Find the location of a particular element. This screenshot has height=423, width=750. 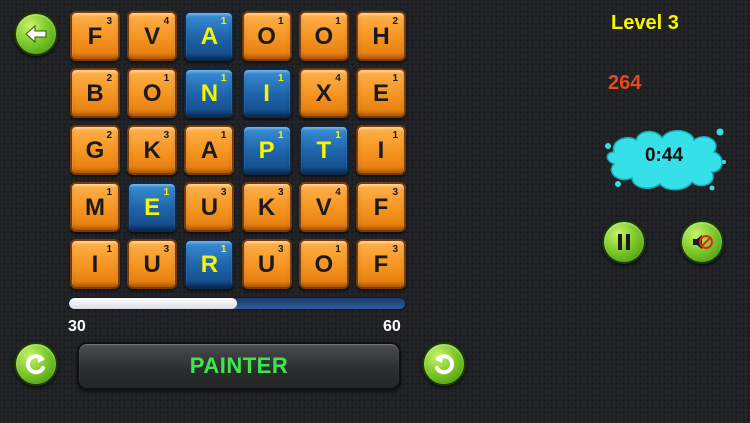

pause-icon is located at coordinates (624, 242).